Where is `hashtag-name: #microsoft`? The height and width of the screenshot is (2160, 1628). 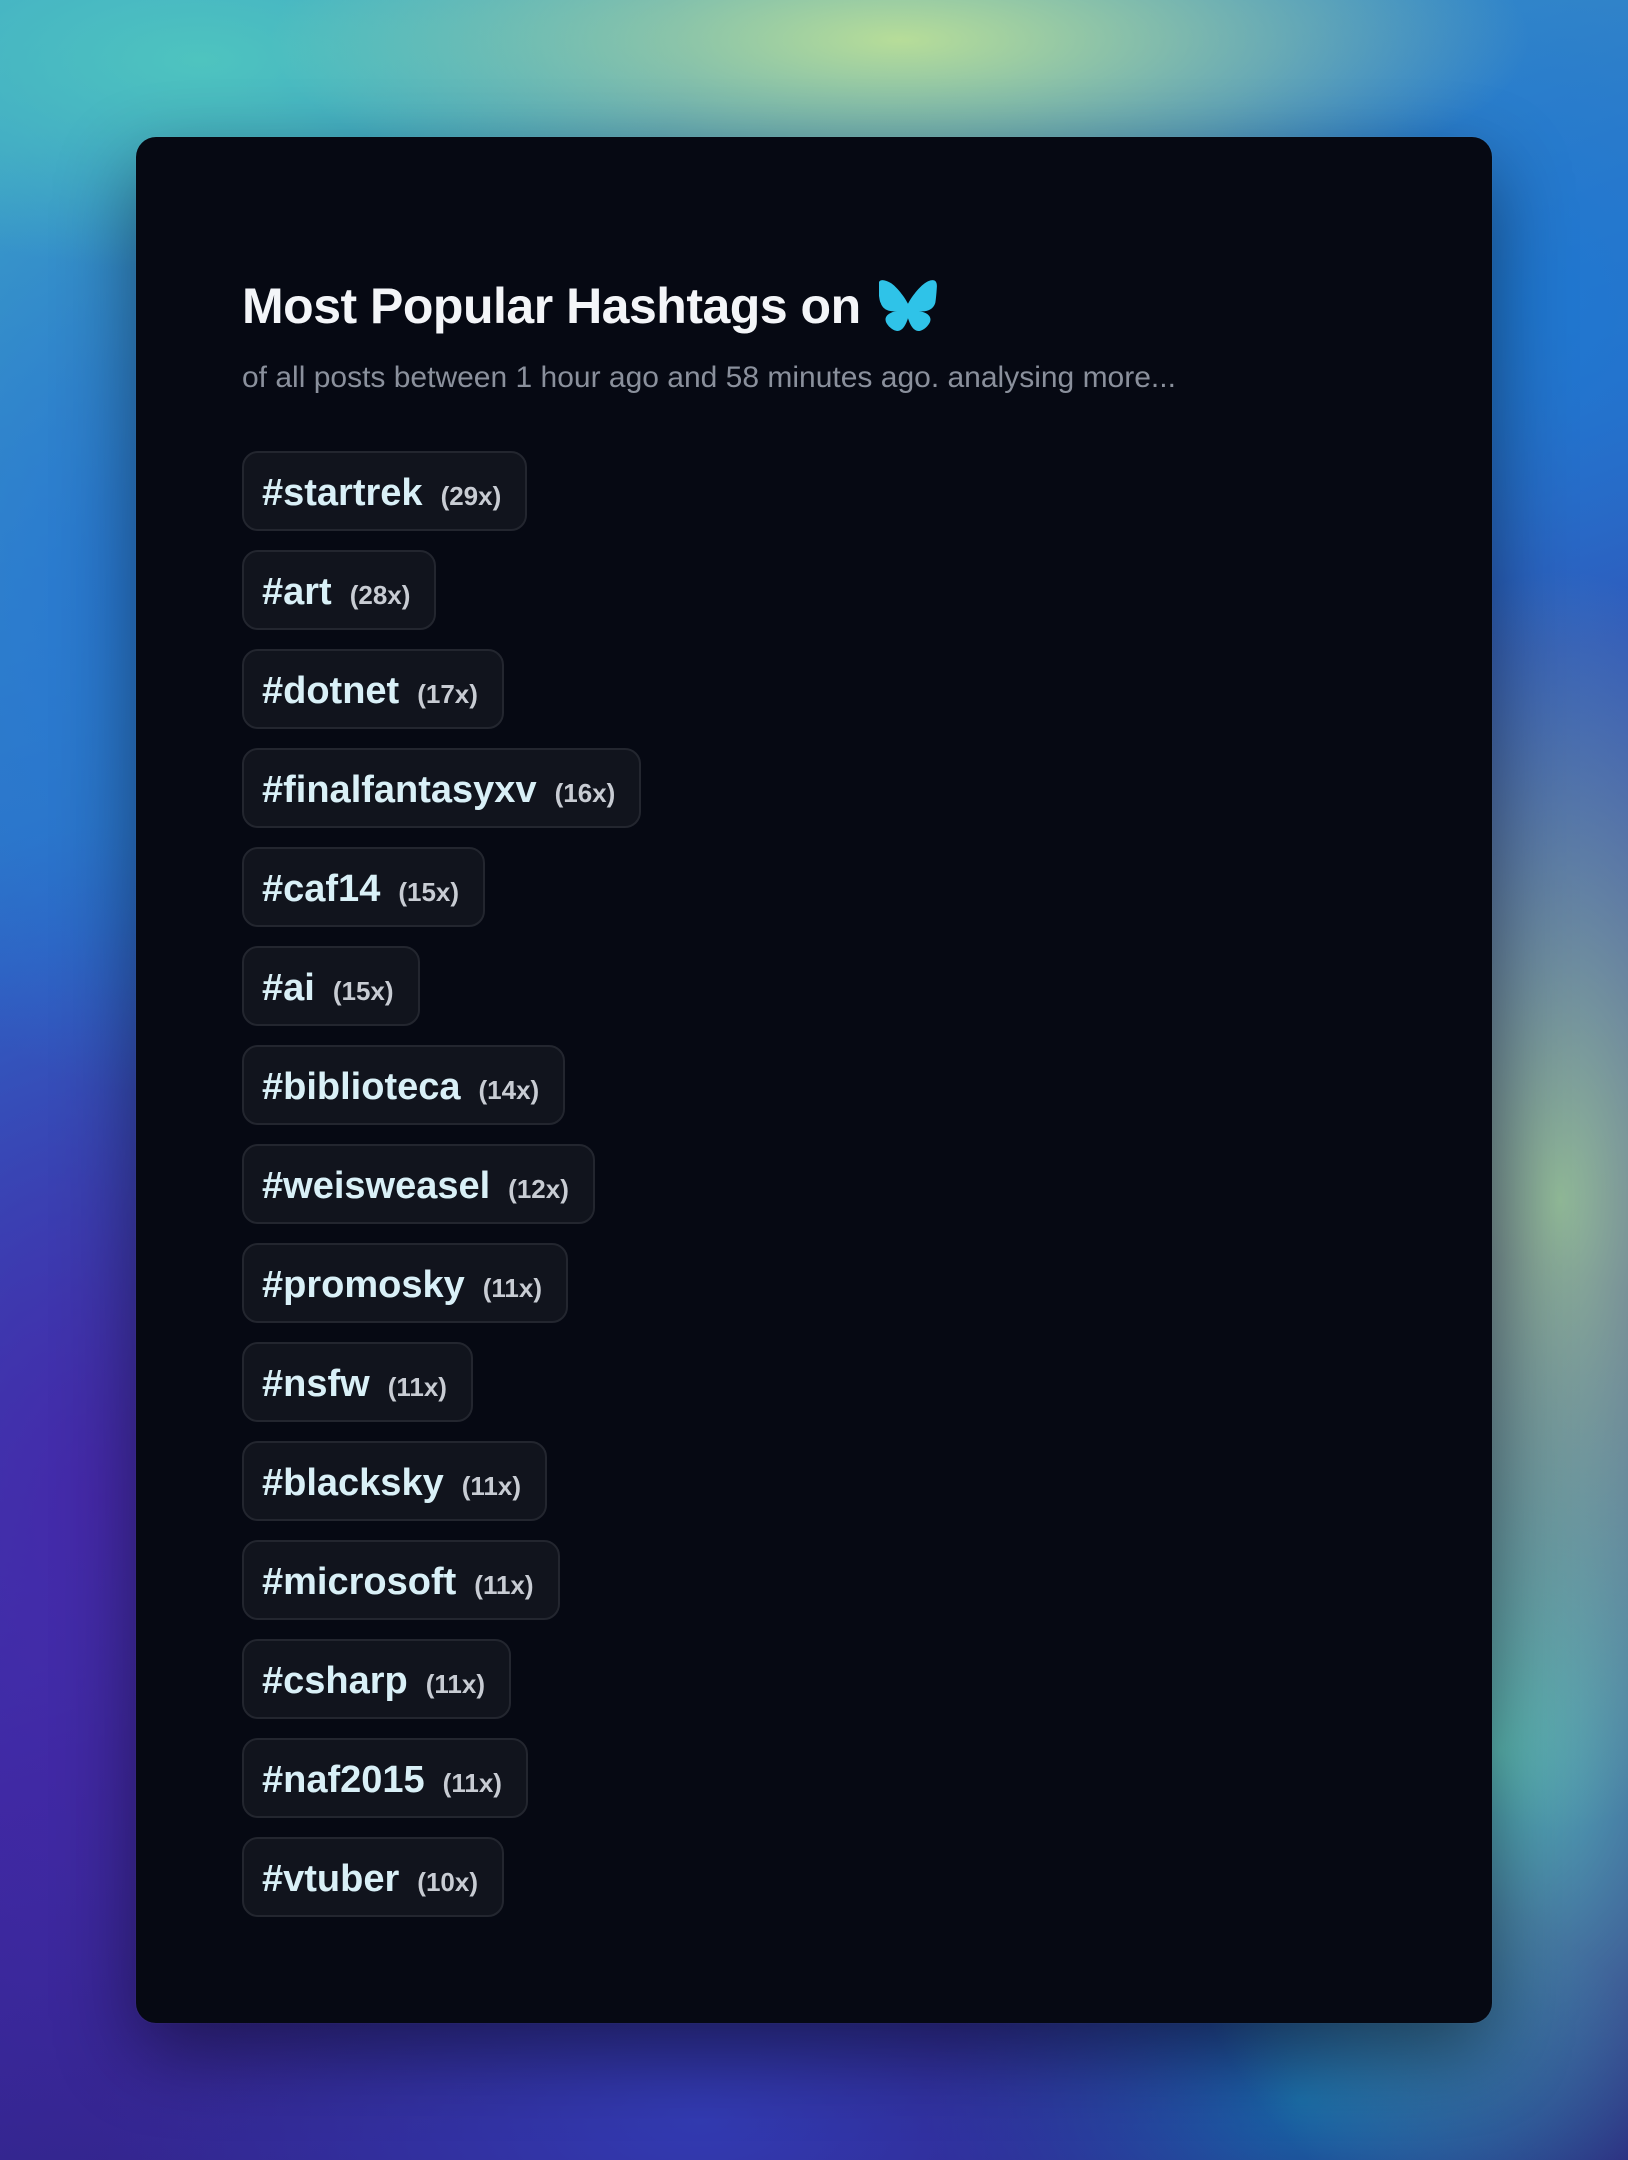
hashtag-name: #microsoft is located at coordinates (359, 1582).